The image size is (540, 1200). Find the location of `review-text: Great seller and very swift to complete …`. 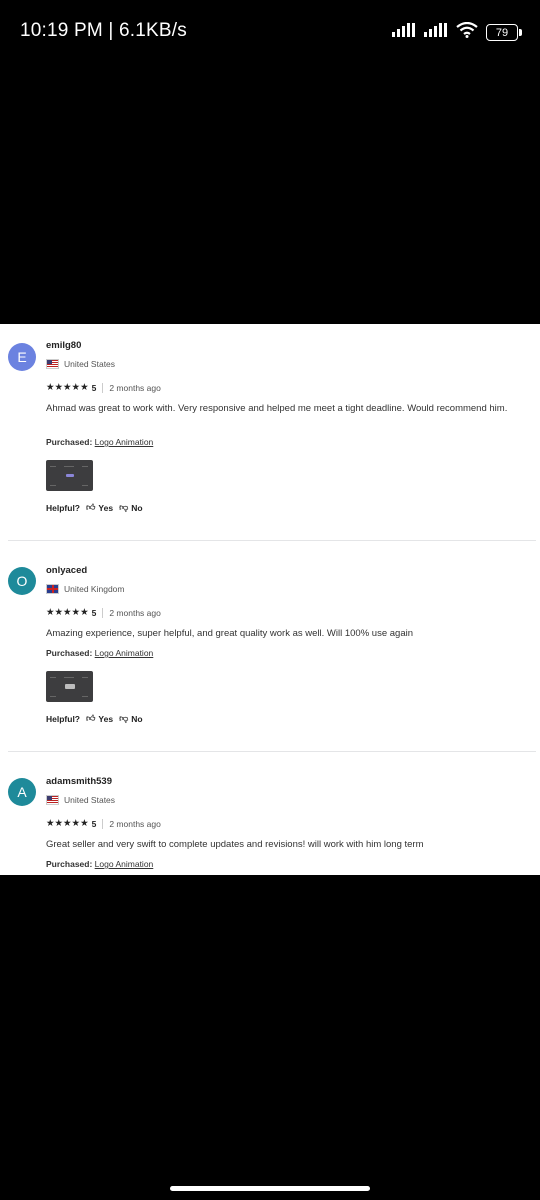

review-text: Great seller and very swift to complete … is located at coordinates (235, 844).